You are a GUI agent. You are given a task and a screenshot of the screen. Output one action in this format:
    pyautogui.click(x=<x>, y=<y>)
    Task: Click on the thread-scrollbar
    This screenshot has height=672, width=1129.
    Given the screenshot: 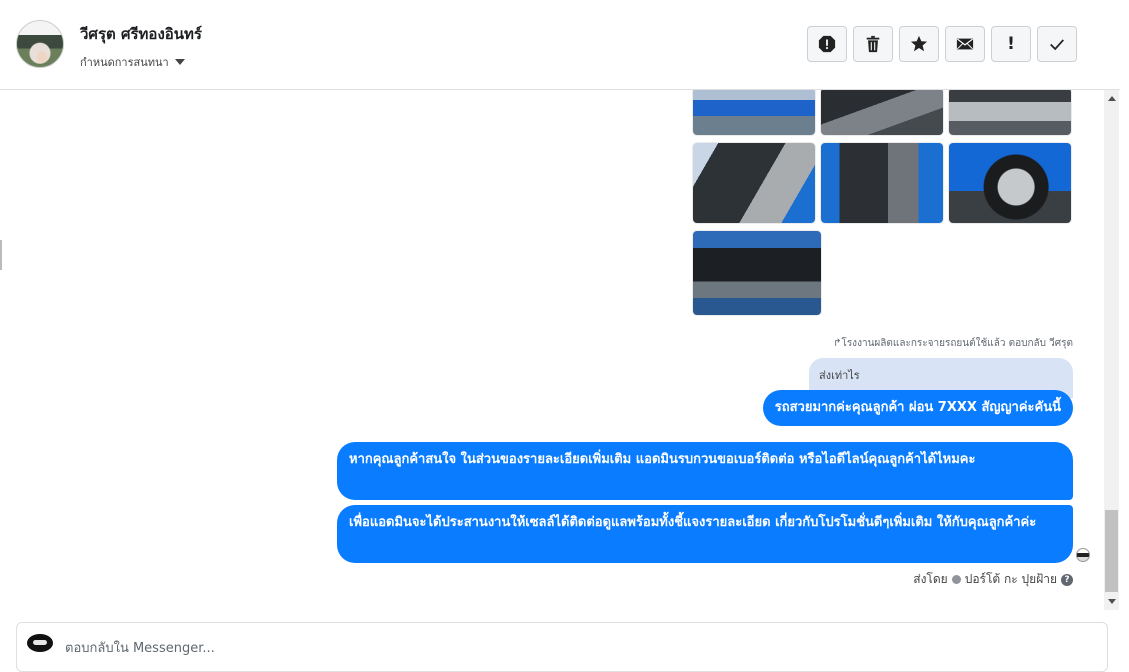 What is the action you would take?
    pyautogui.click(x=1111, y=350)
    